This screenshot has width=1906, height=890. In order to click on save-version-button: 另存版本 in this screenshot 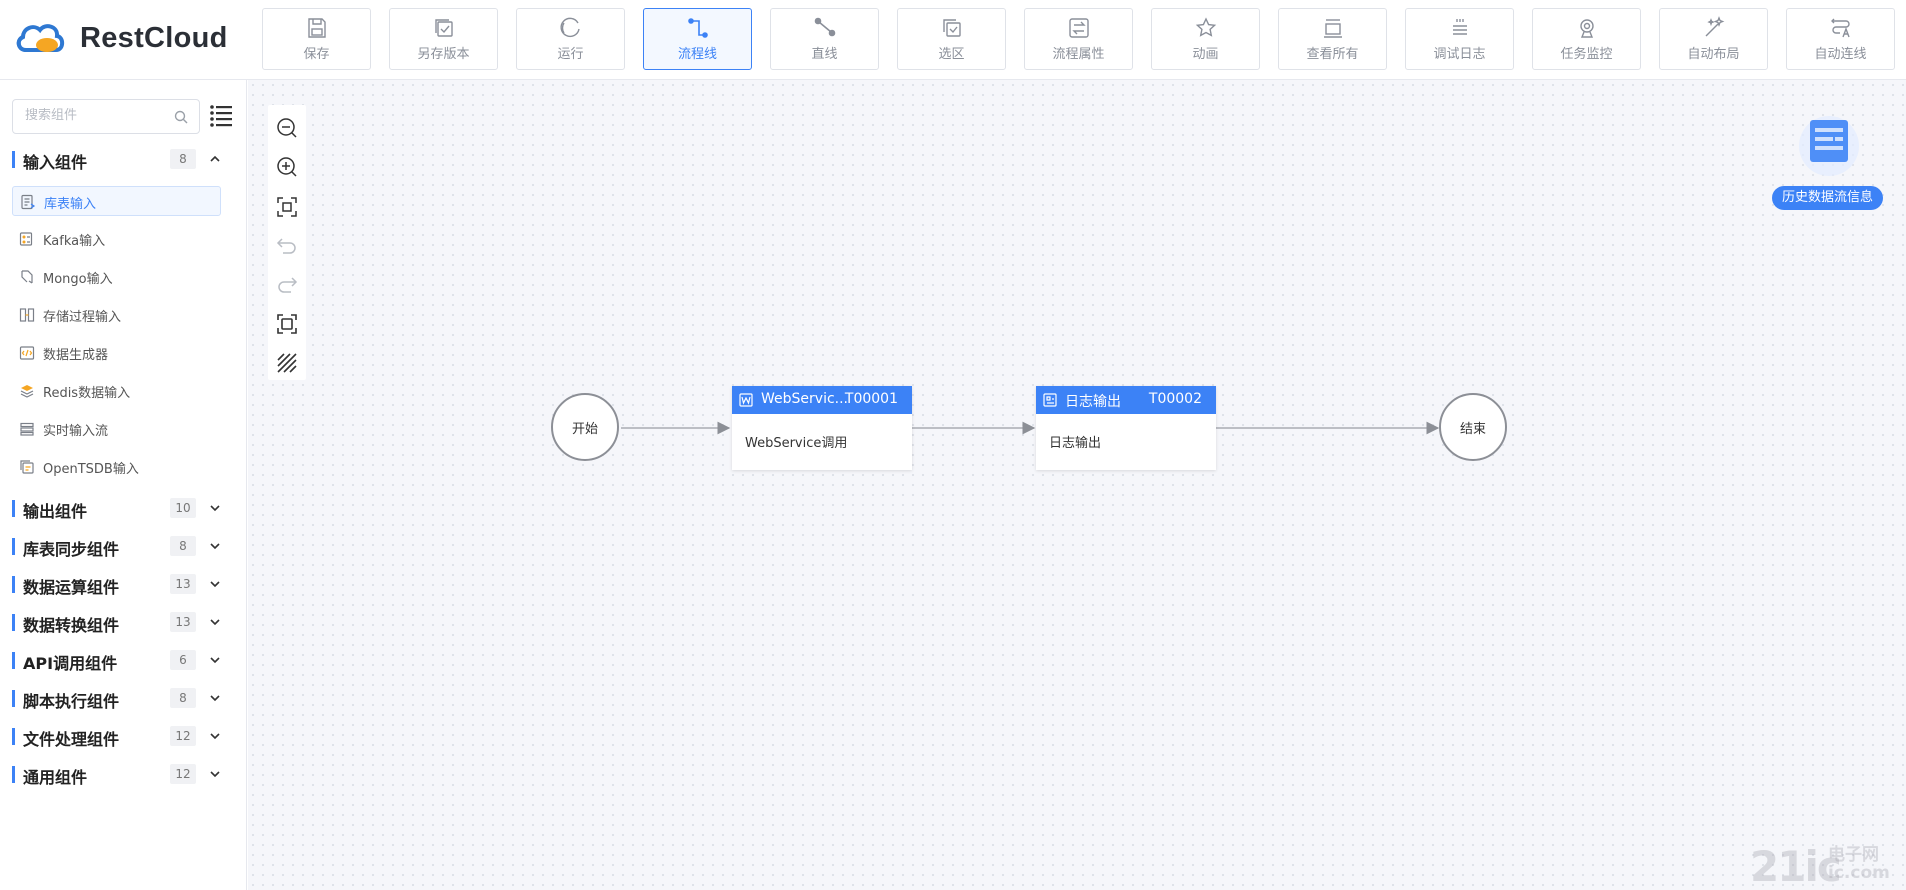, I will do `click(443, 39)`.